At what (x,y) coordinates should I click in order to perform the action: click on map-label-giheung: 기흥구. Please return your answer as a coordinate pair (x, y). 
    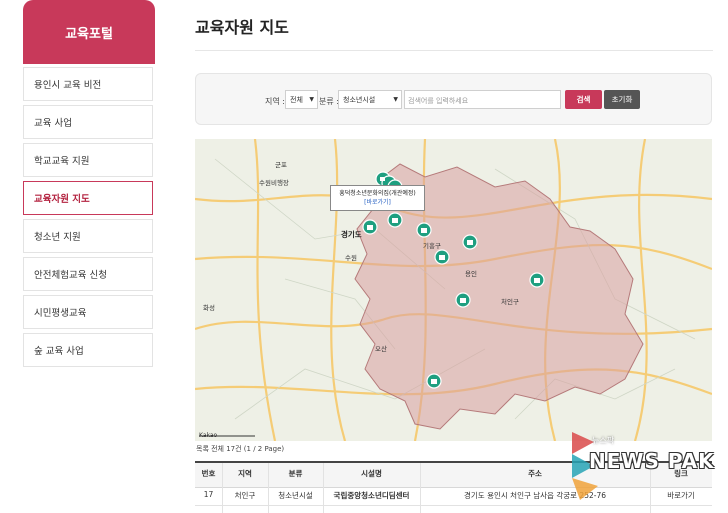
    Looking at the image, I should click on (432, 246).